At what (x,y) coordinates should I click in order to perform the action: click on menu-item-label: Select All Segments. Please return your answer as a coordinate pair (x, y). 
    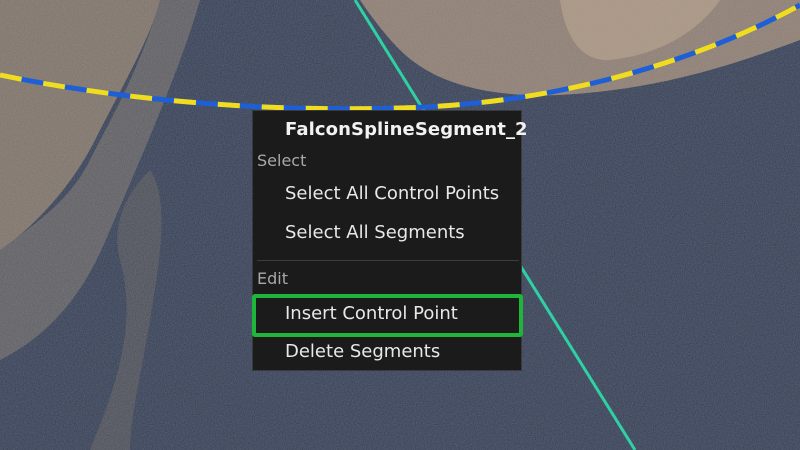
    Looking at the image, I should click on (375, 232).